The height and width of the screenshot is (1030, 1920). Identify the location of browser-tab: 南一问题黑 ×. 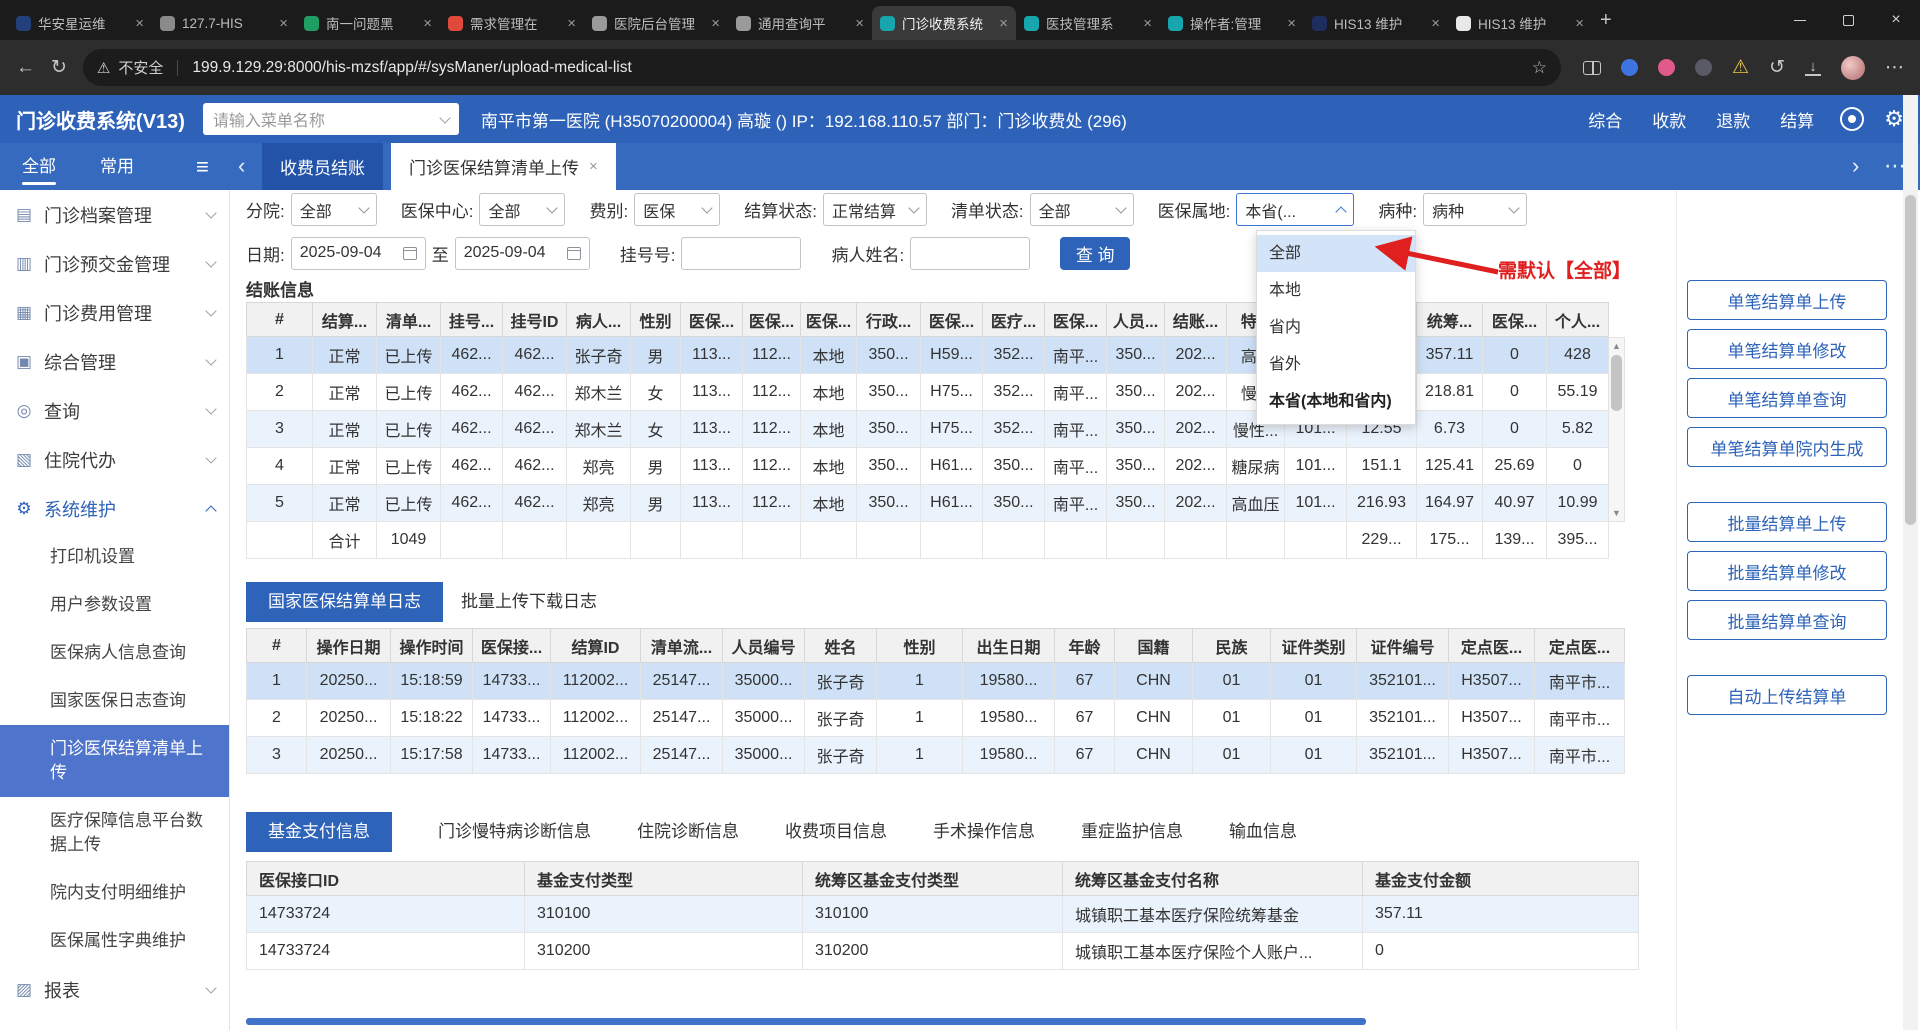
(368, 23).